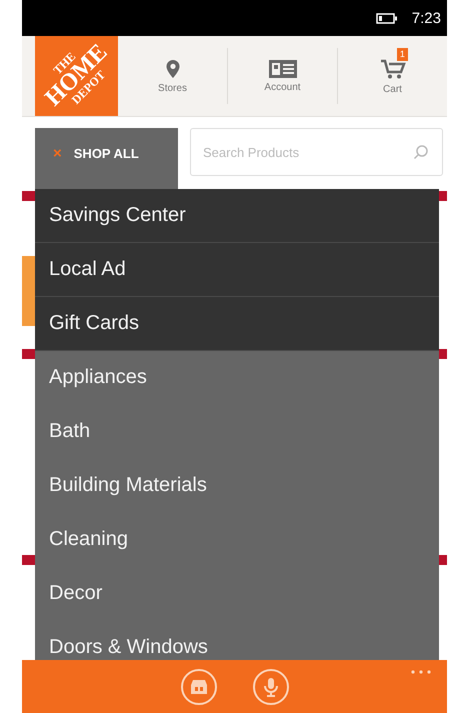 The width and height of the screenshot is (457, 713). I want to click on shop-all-button: × SHOP ALL, so click(106, 158).